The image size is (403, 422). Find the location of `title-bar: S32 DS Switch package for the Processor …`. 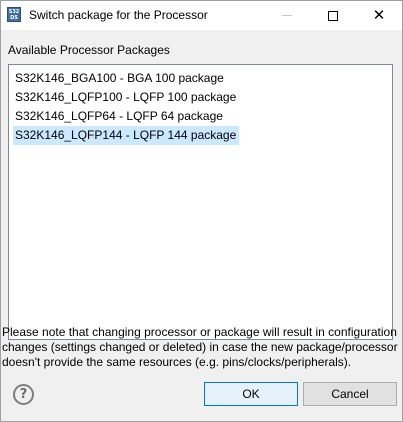

title-bar: S32 DS Switch package for the Processor … is located at coordinates (201, 15).